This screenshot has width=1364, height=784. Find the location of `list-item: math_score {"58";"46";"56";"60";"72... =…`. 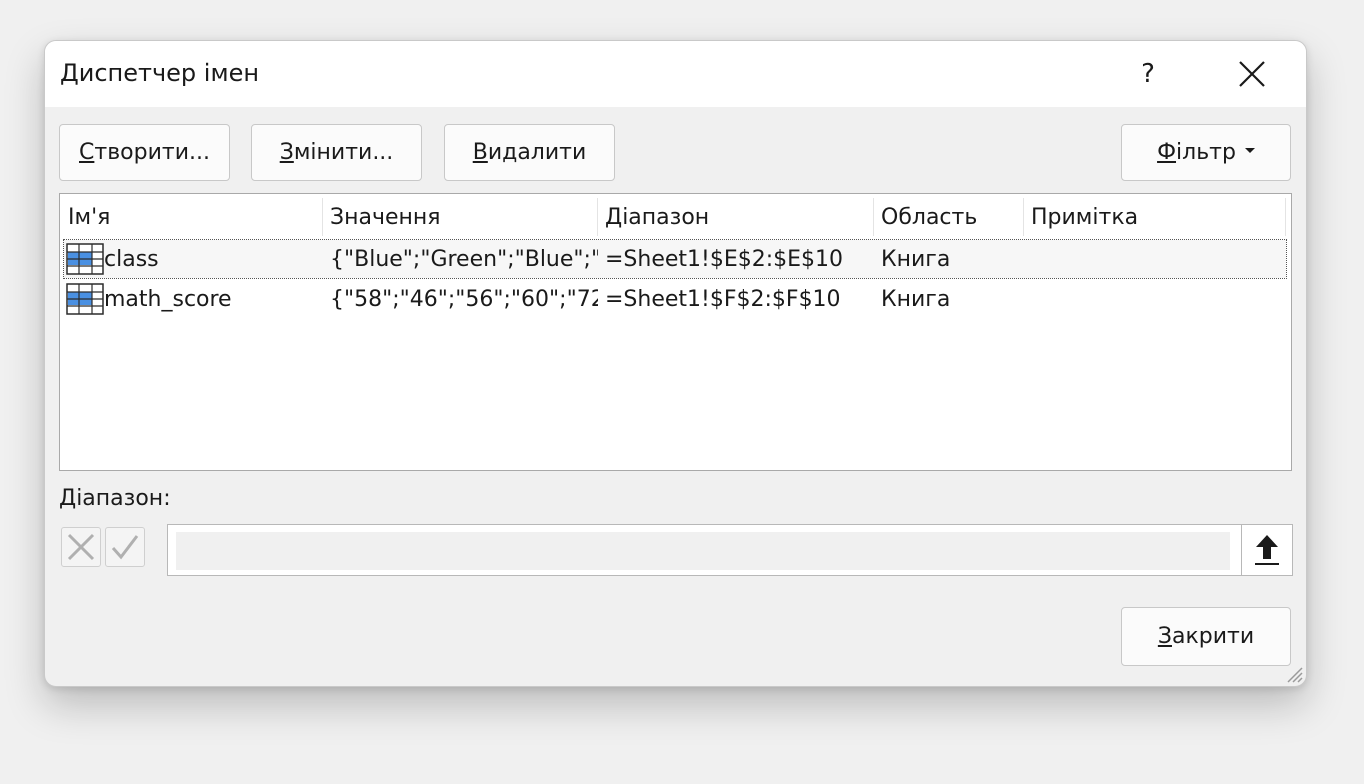

list-item: math_score {"58";"46";"56";"60";"72... =… is located at coordinates (675, 299).